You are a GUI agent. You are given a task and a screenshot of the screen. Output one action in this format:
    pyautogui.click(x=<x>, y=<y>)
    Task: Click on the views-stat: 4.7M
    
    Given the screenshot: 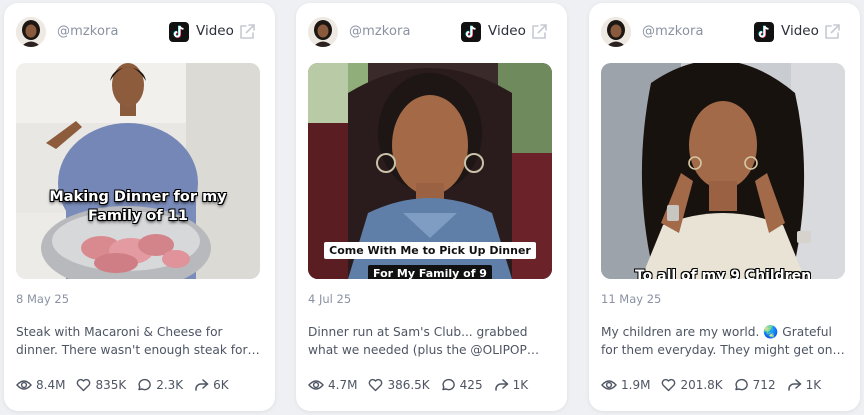 What is the action you would take?
    pyautogui.click(x=332, y=385)
    